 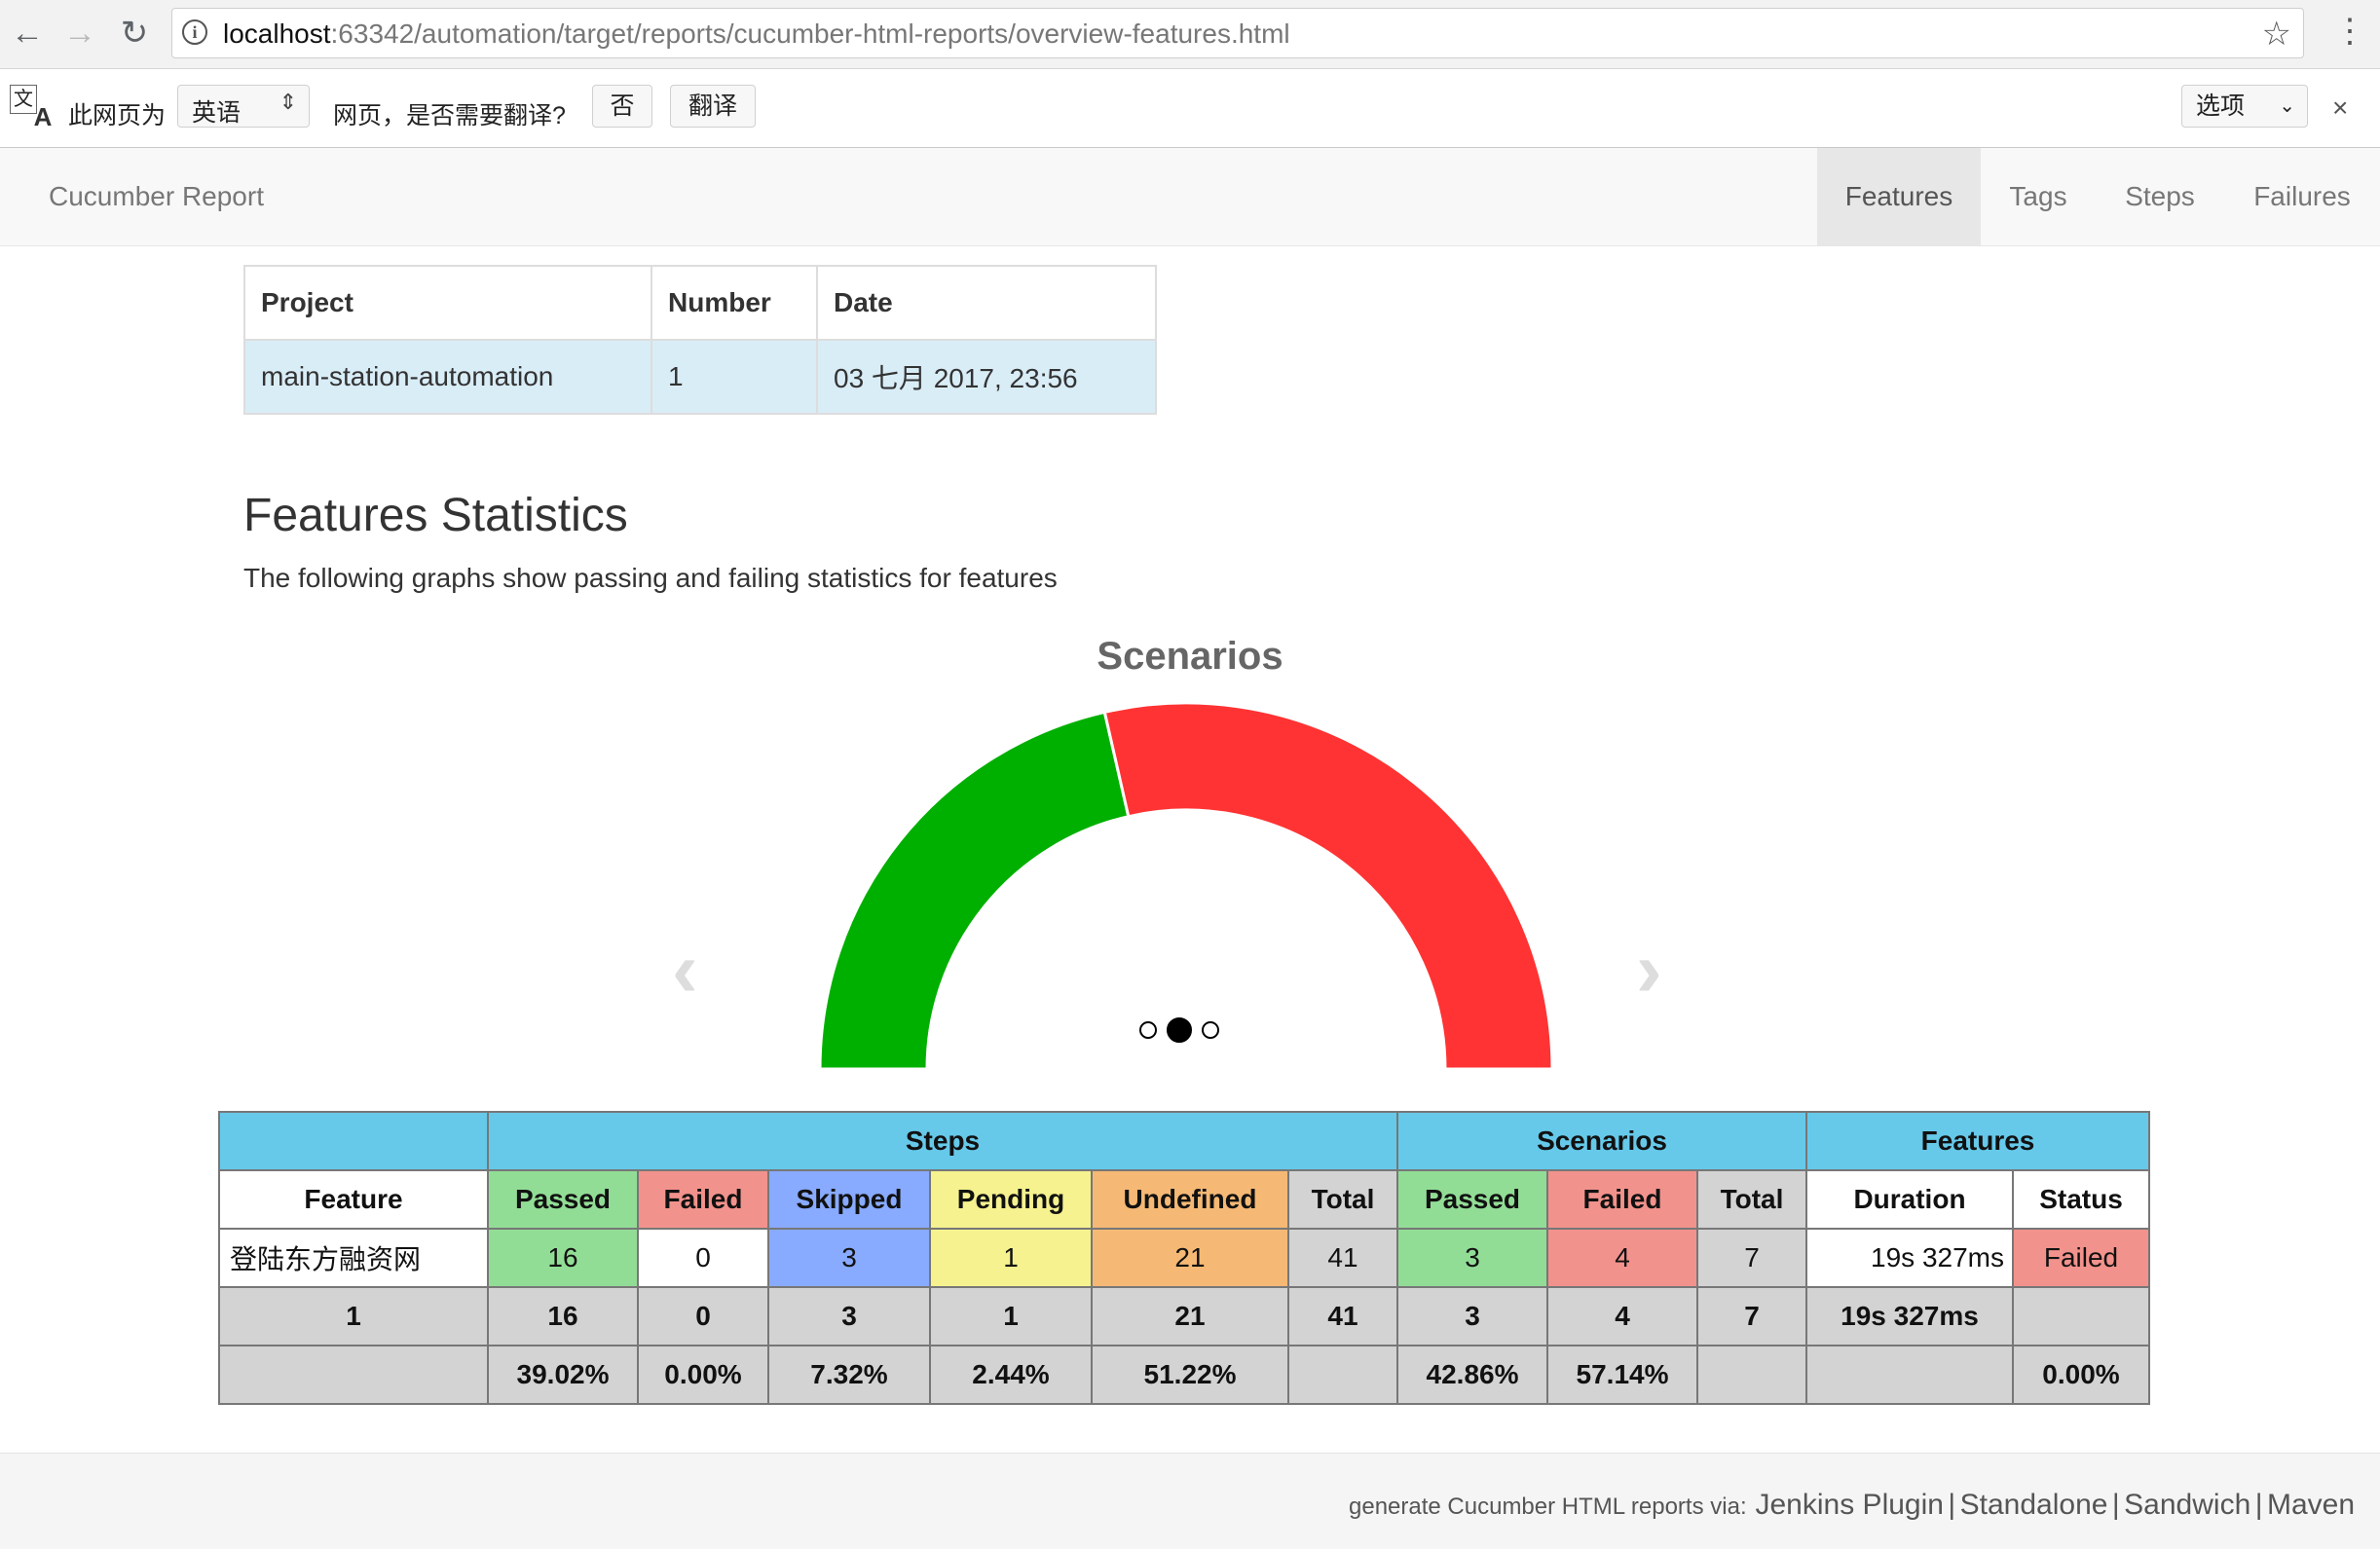 I want to click on nav-tags: Tags, so click(x=2038, y=196).